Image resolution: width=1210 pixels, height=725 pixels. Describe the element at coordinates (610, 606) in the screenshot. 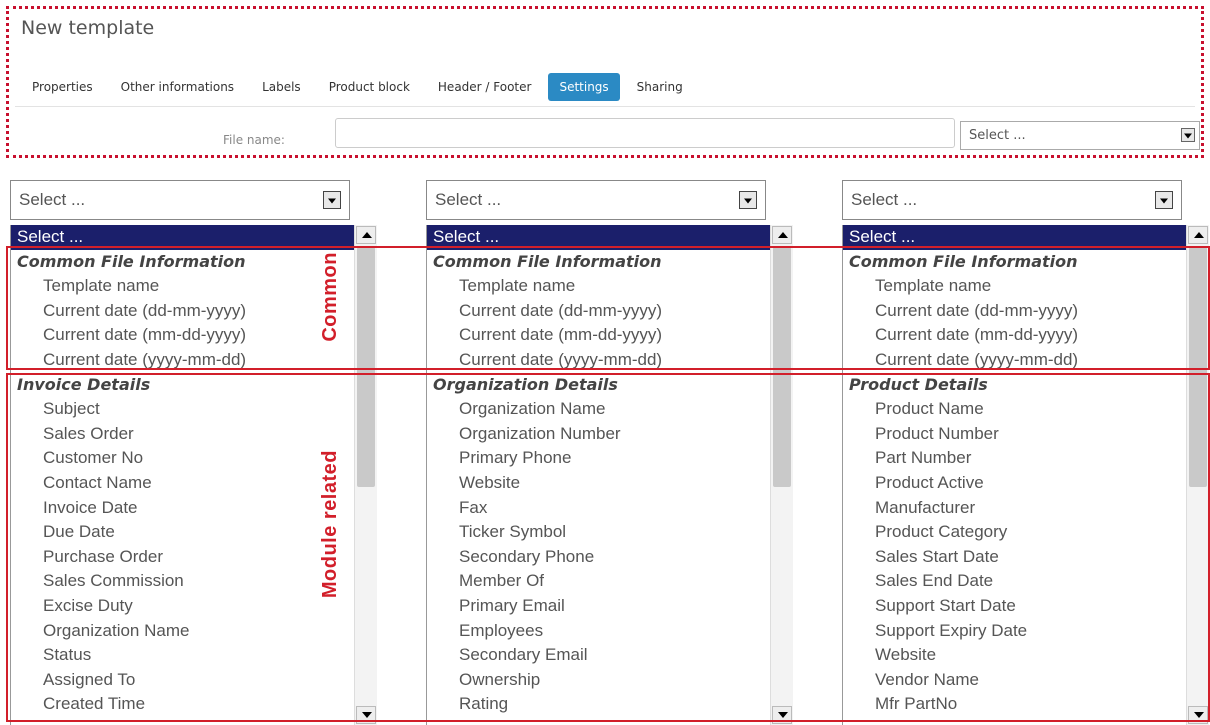

I see `list-item: Primary Email` at that location.